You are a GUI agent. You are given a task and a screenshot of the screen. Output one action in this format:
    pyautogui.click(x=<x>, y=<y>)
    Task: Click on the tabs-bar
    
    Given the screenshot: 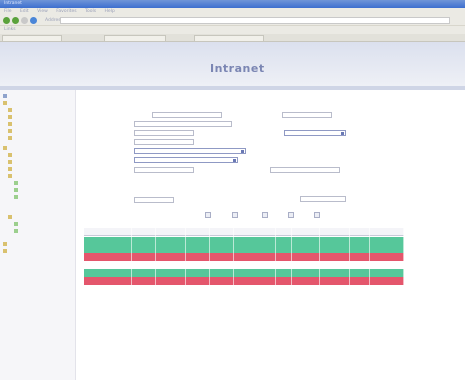 What is the action you would take?
    pyautogui.click(x=232, y=38)
    